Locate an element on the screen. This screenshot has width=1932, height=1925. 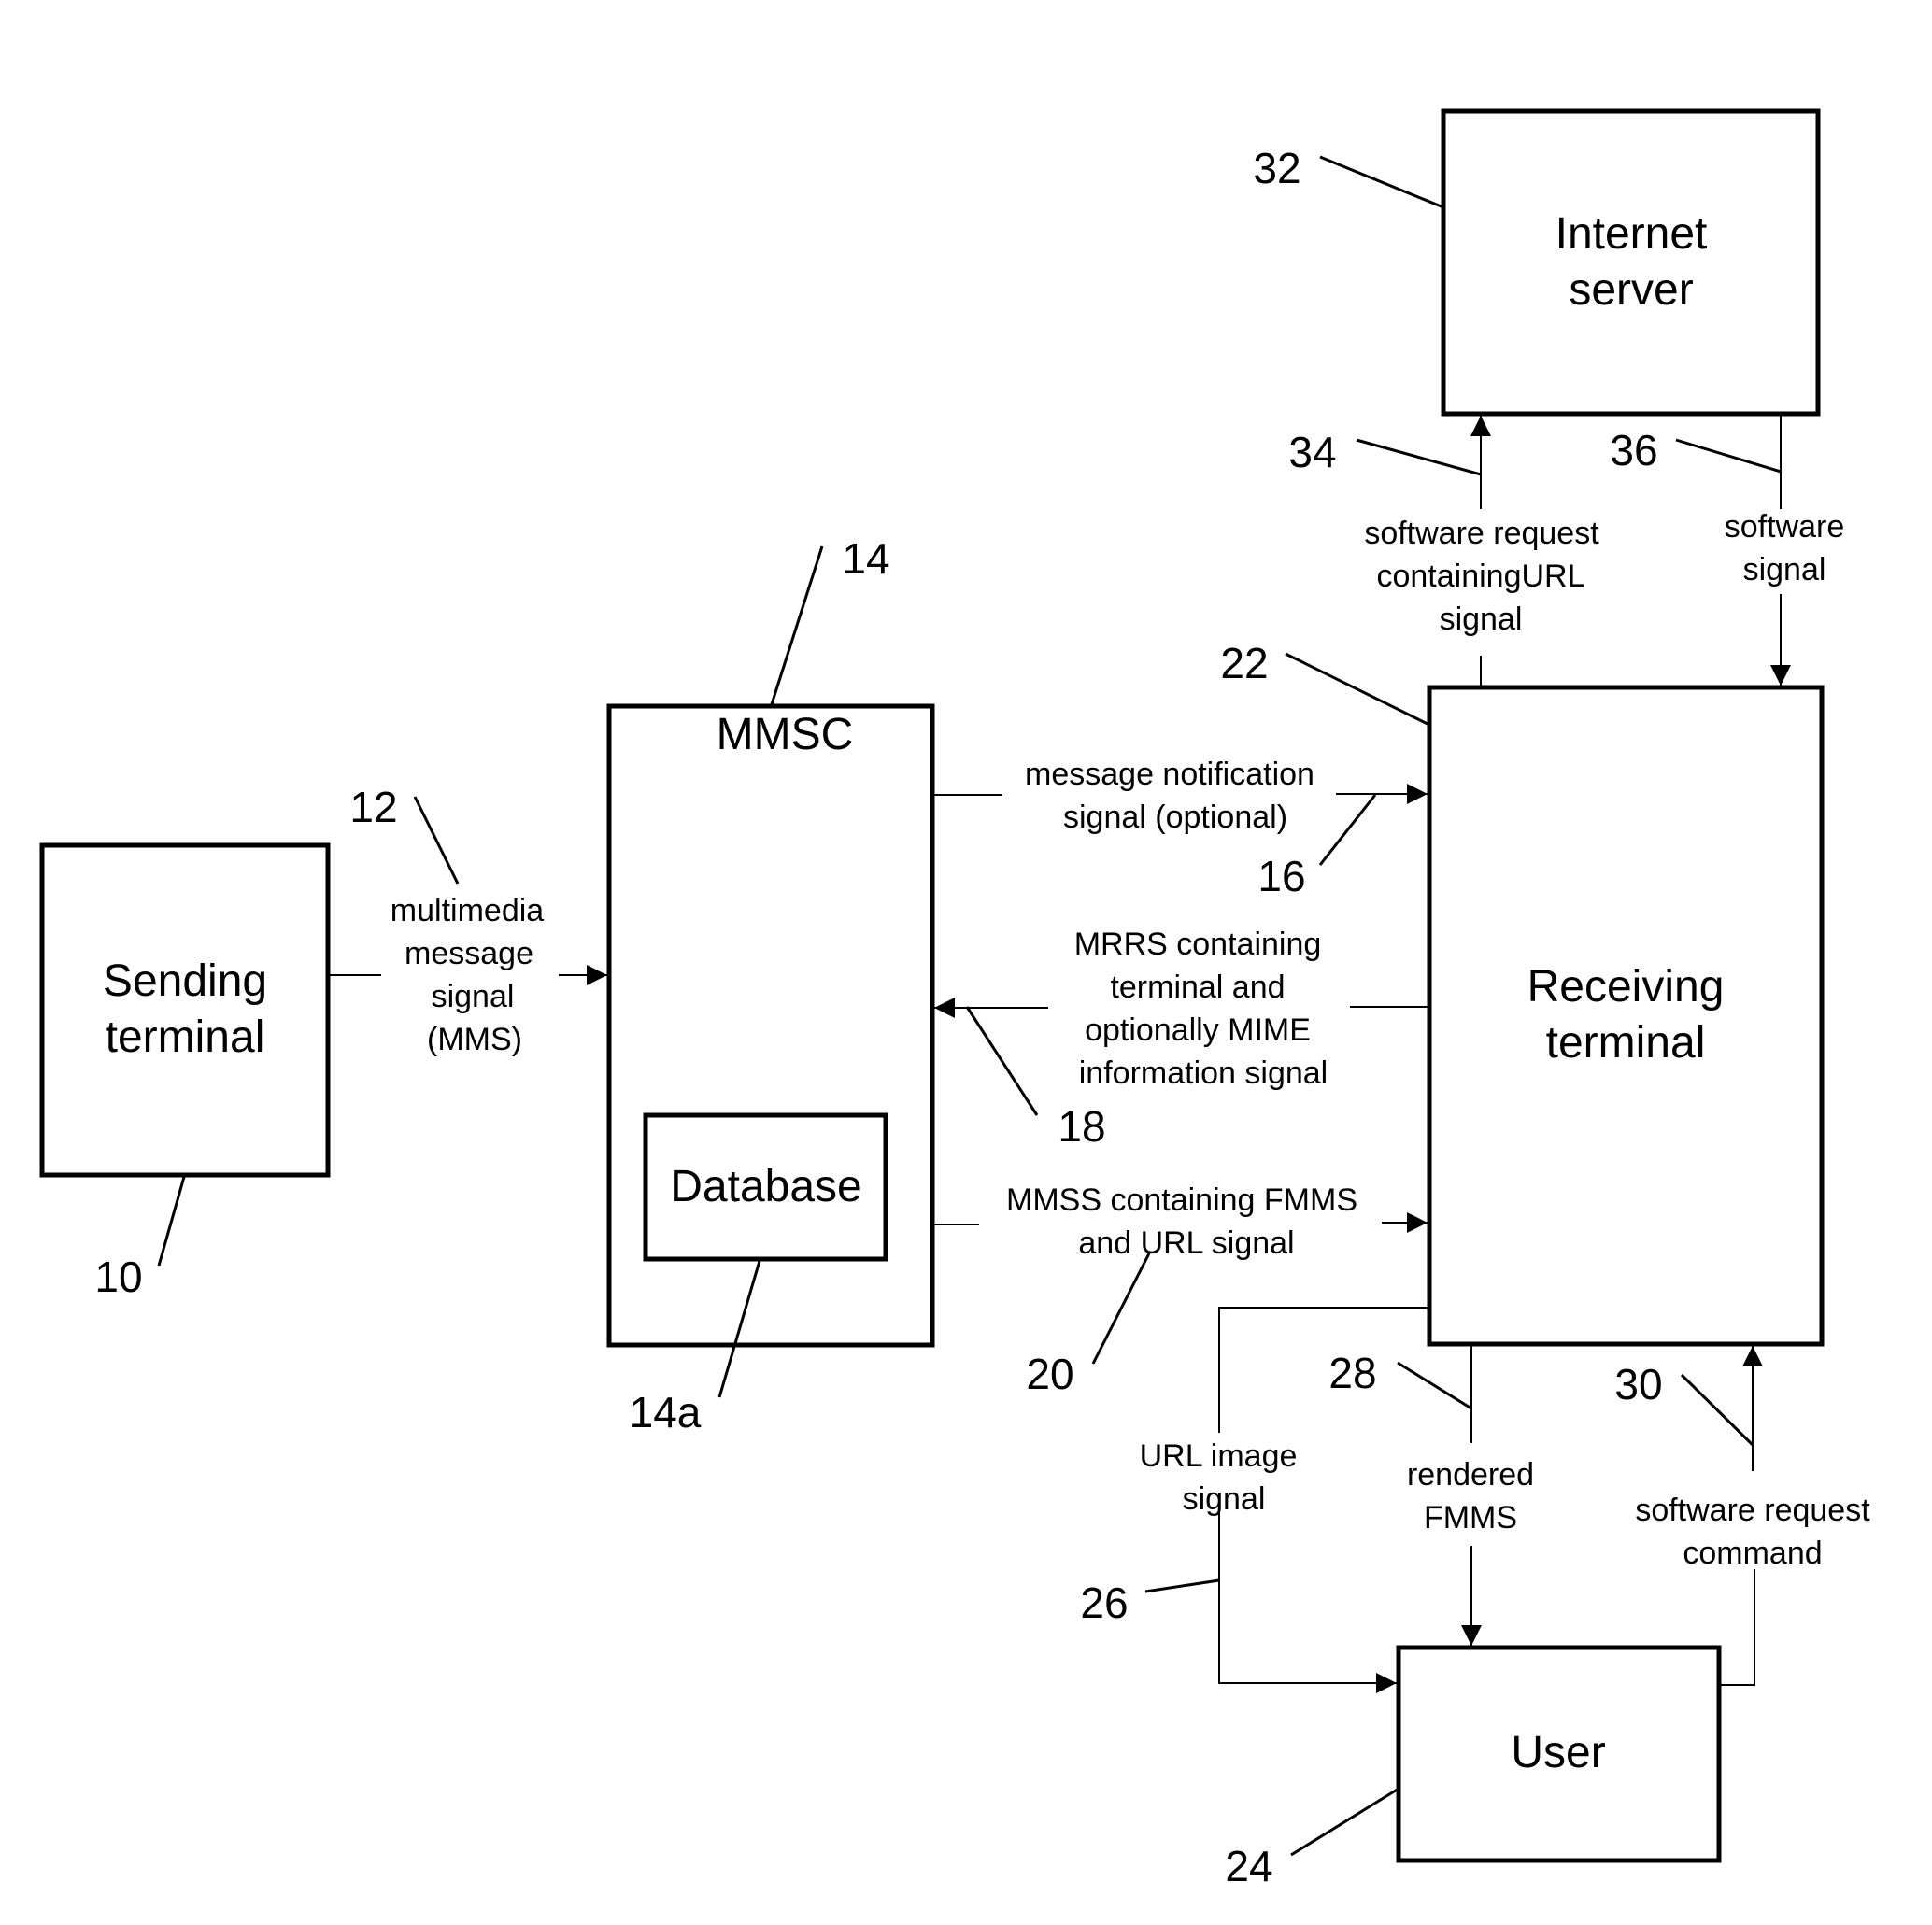
sending-terminal-block: Sending terminal is located at coordinates (185, 1010).